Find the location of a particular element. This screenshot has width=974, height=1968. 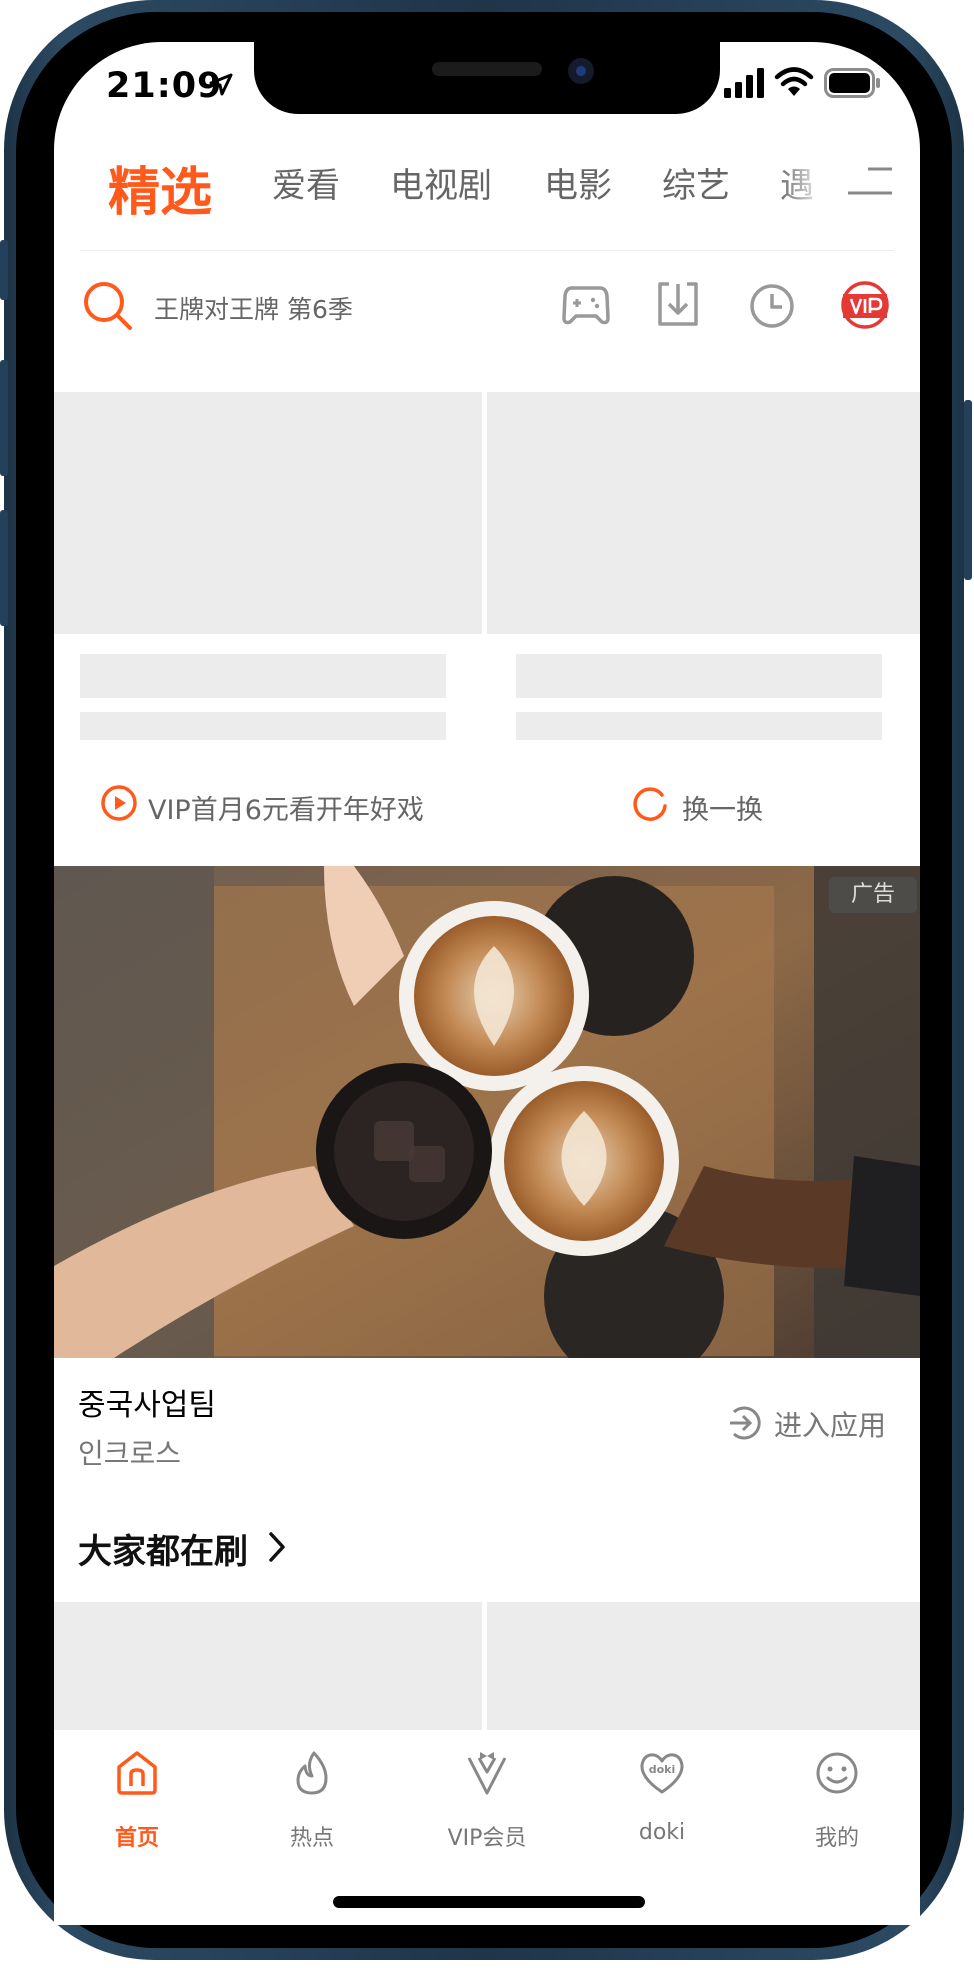

status-time: 21:09 is located at coordinates (164, 86).